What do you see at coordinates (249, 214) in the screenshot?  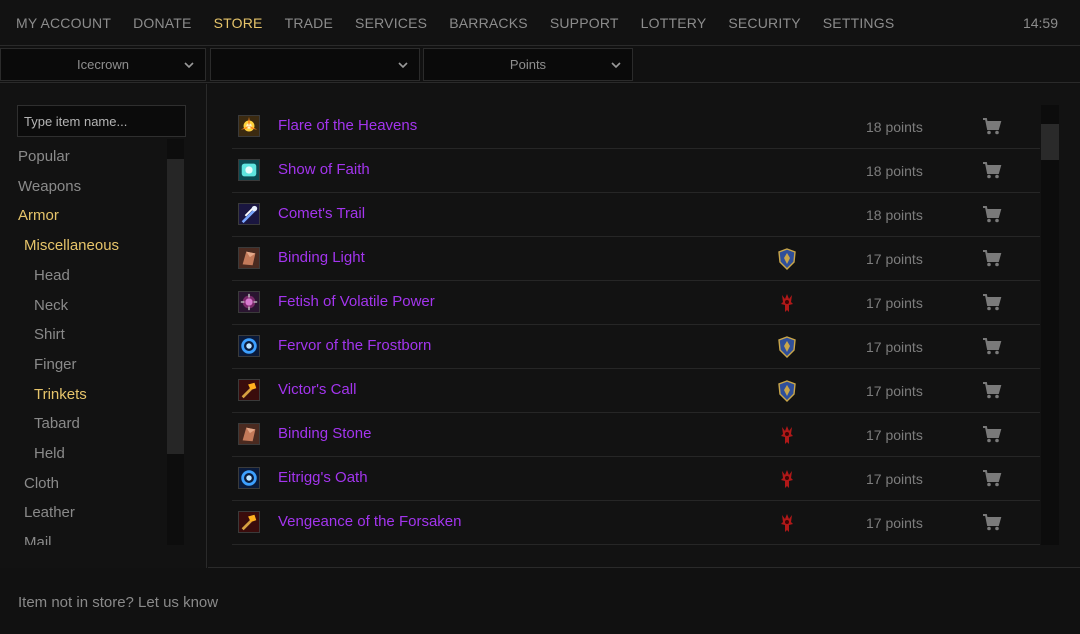 I see `comet-icon` at bounding box center [249, 214].